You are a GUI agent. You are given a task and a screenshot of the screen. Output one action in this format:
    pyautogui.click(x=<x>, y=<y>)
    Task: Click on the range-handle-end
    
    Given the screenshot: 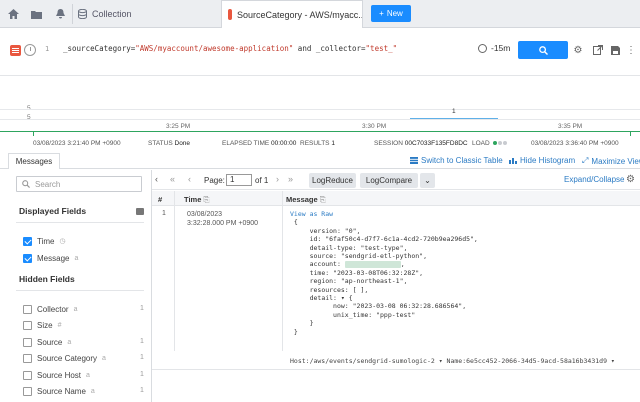 What is the action you would take?
    pyautogui.click(x=630, y=133)
    